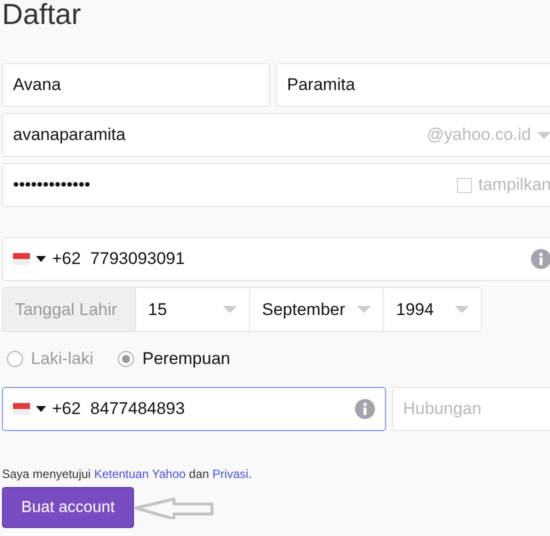  I want to click on username-field: avanaparamita @yahoo.co.id, so click(276, 135).